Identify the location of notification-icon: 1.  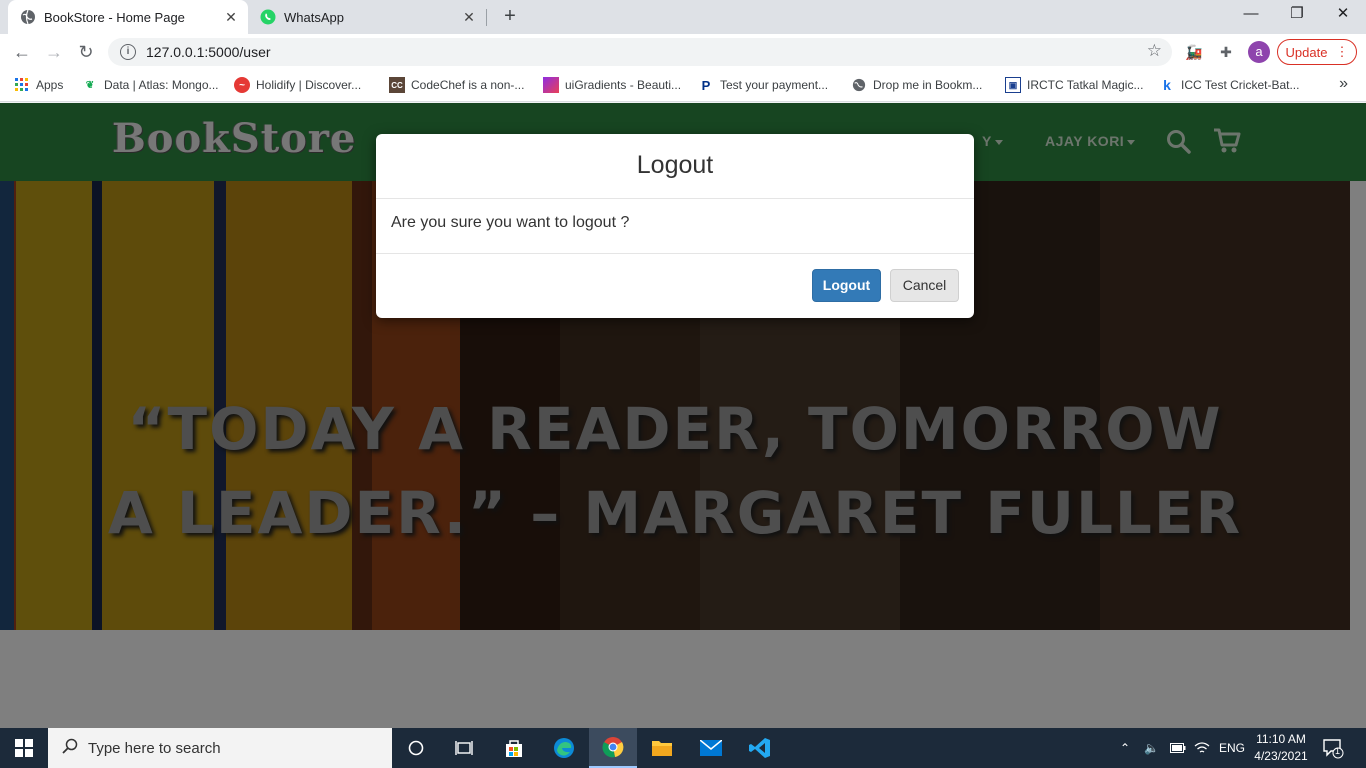
(1333, 748).